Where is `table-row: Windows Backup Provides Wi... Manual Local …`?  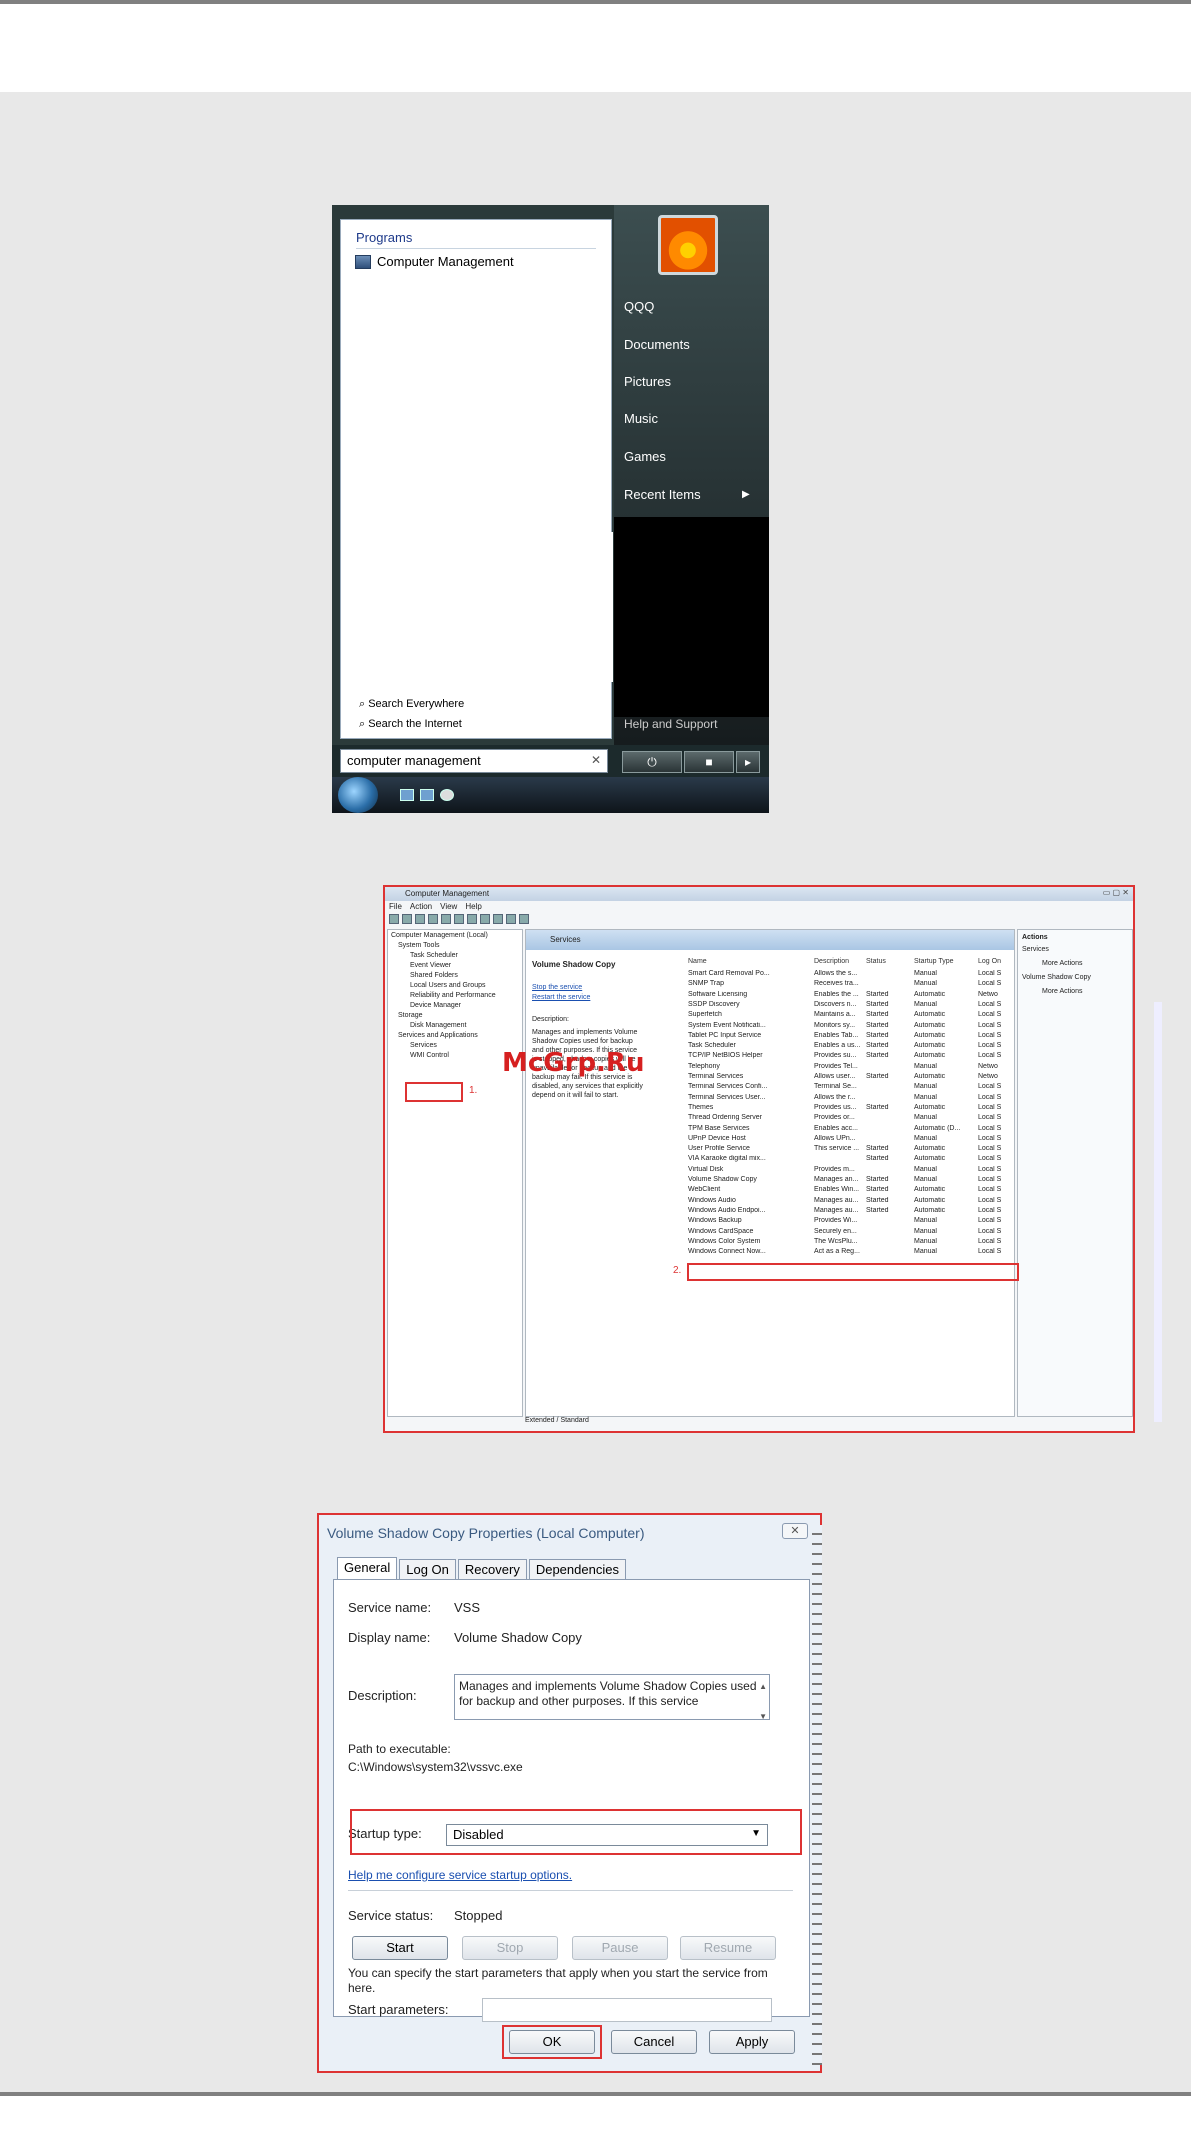 table-row: Windows Backup Provides Wi... Manual Local … is located at coordinates (850, 1222).